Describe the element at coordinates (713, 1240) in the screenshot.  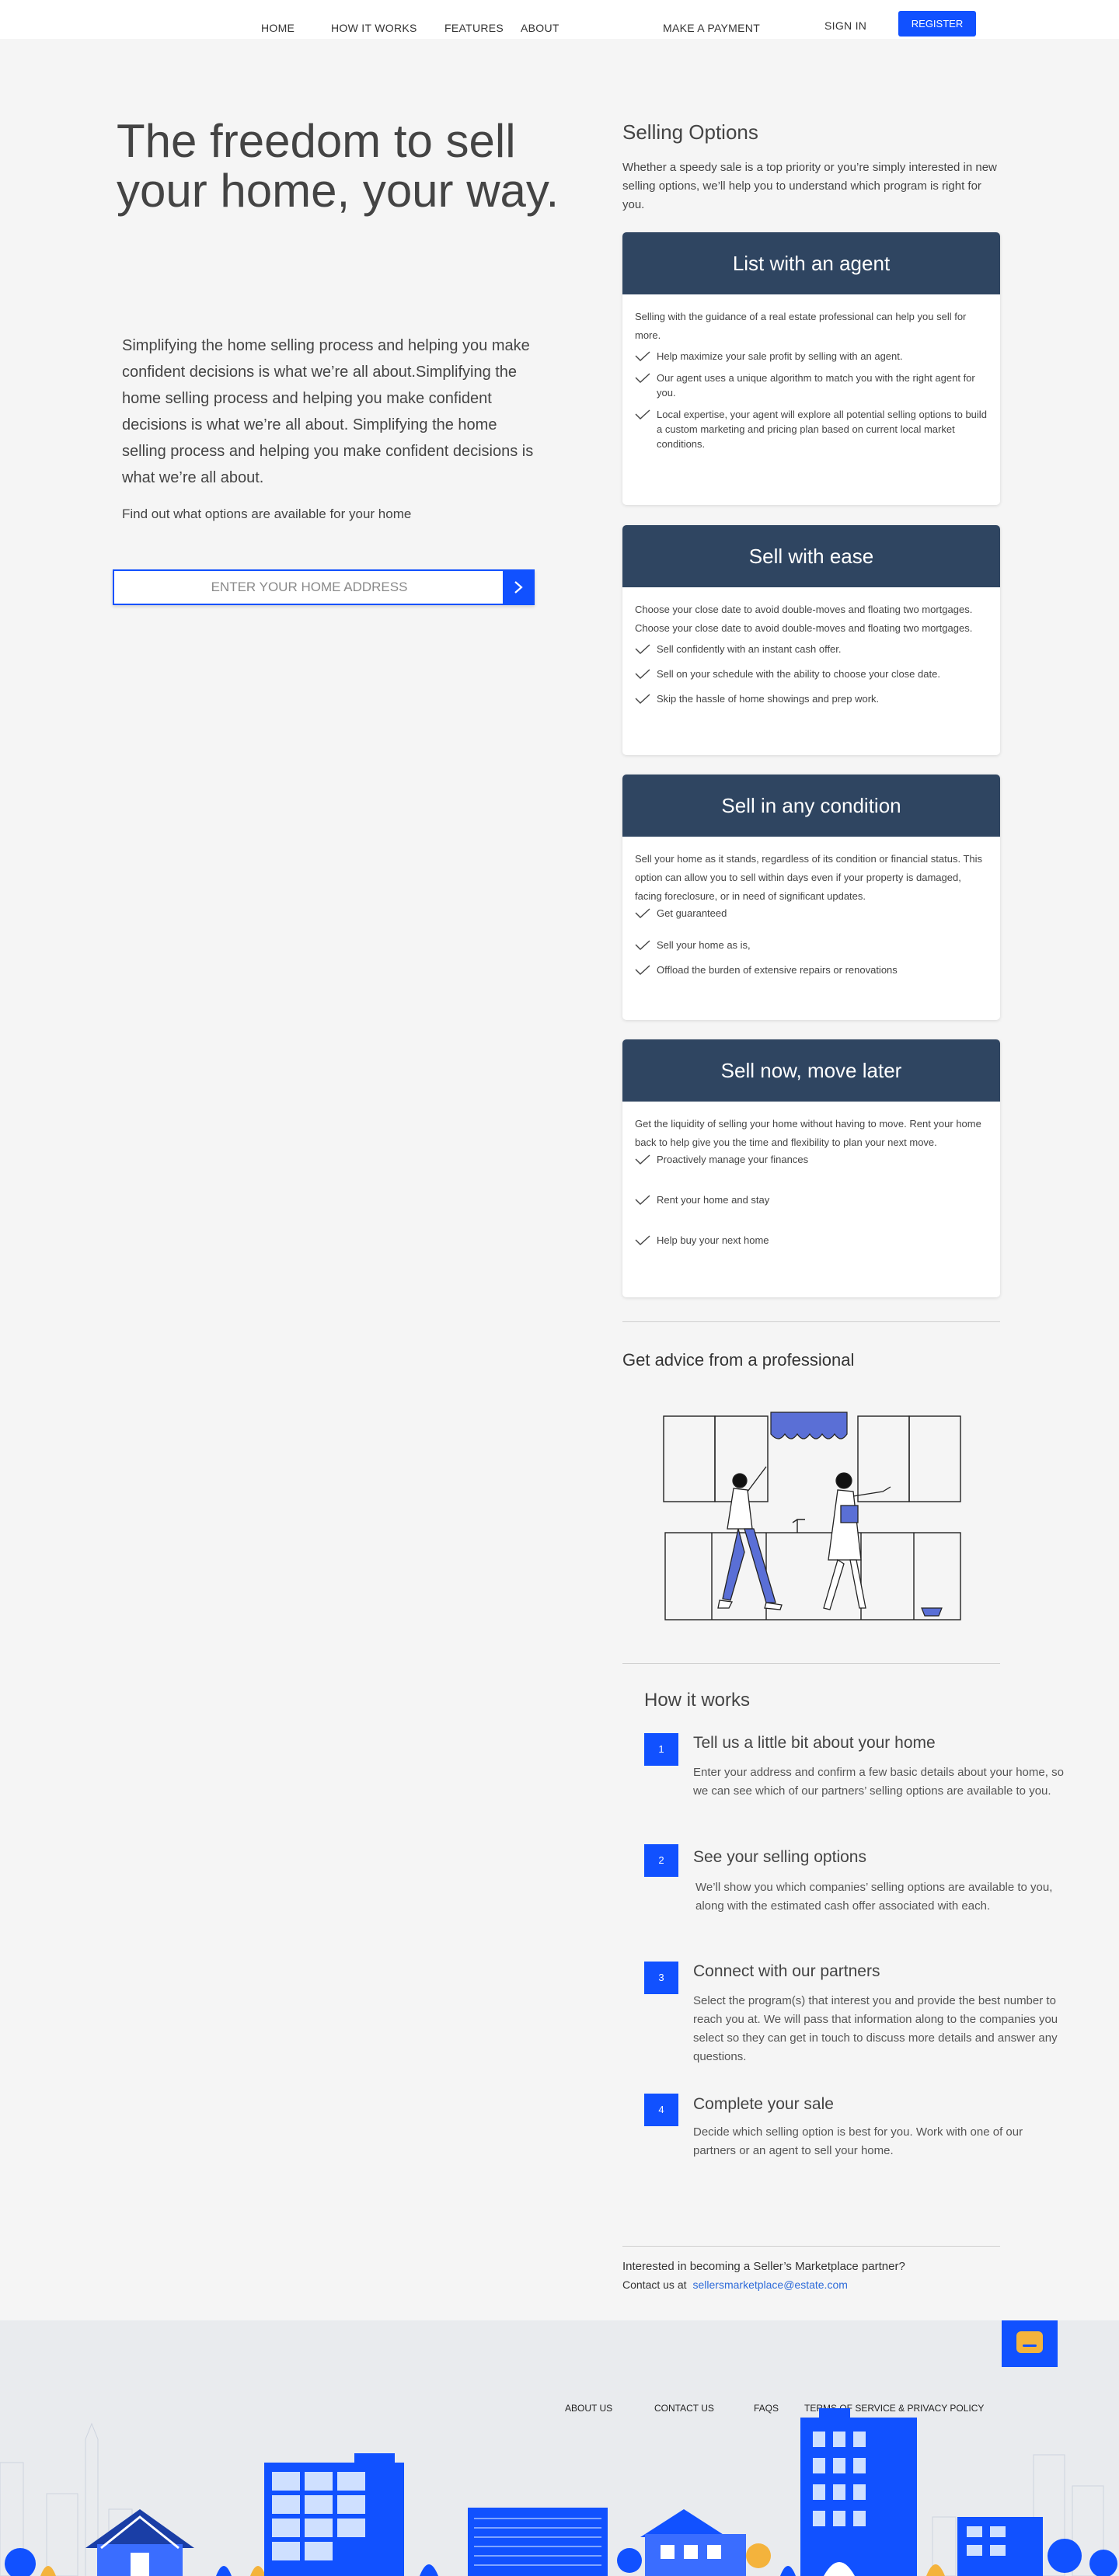
I see `list-item-label: Help buy your next home` at that location.